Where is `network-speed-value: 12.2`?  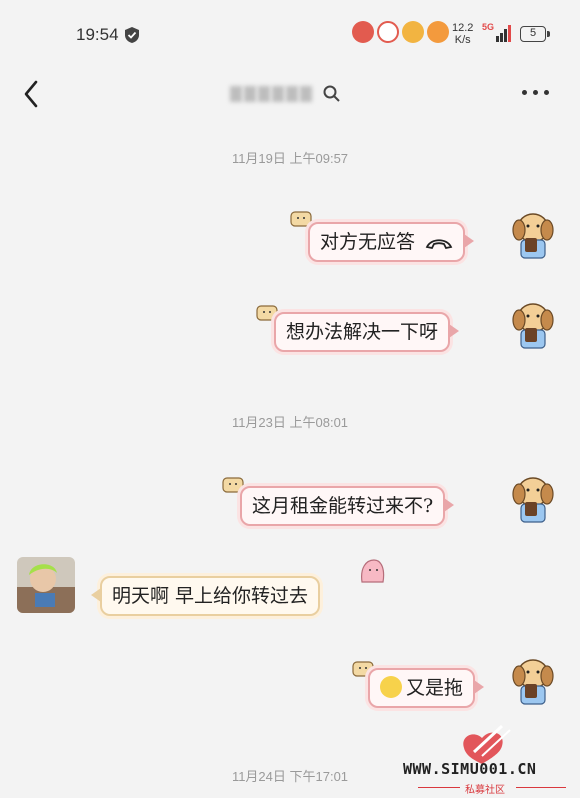 network-speed-value: 12.2 is located at coordinates (463, 28).